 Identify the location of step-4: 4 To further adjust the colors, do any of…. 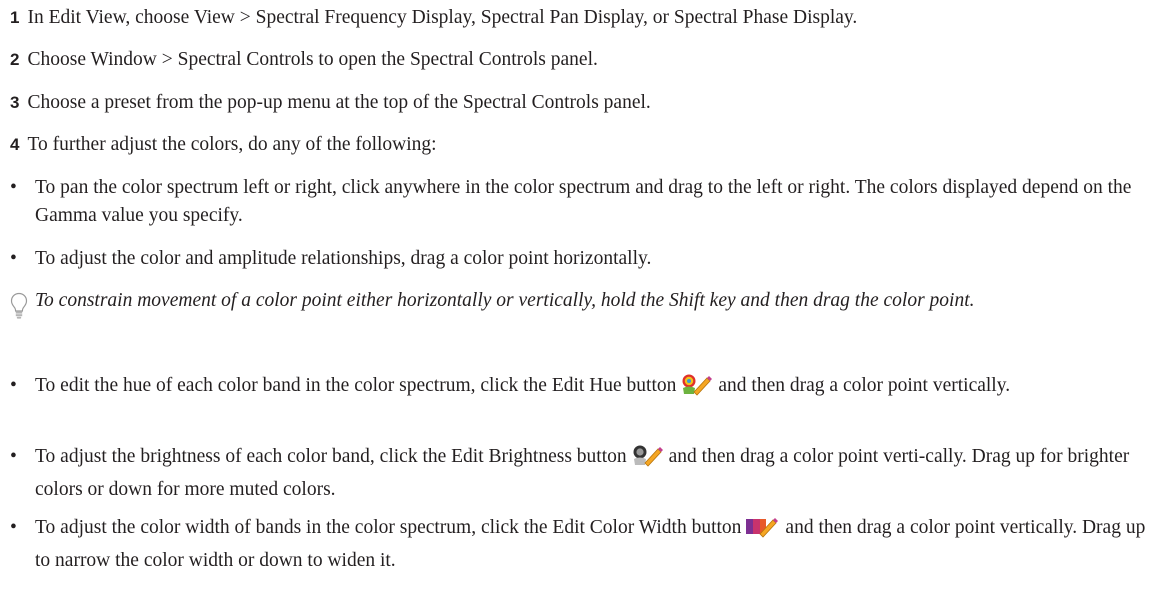
(585, 145).